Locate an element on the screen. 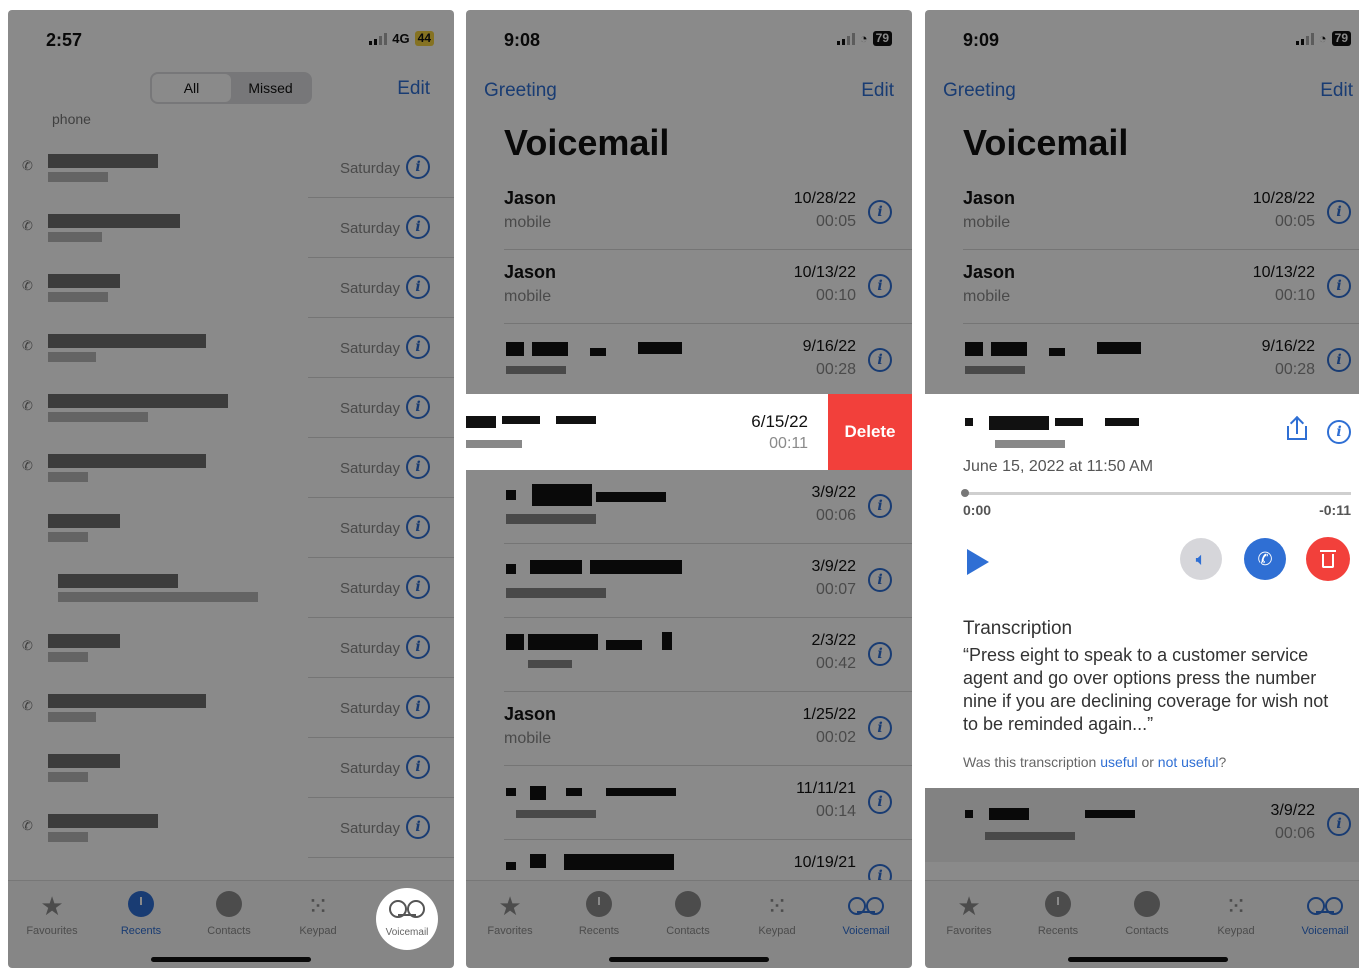  speaker-button: 🔈︎ is located at coordinates (1201, 559).